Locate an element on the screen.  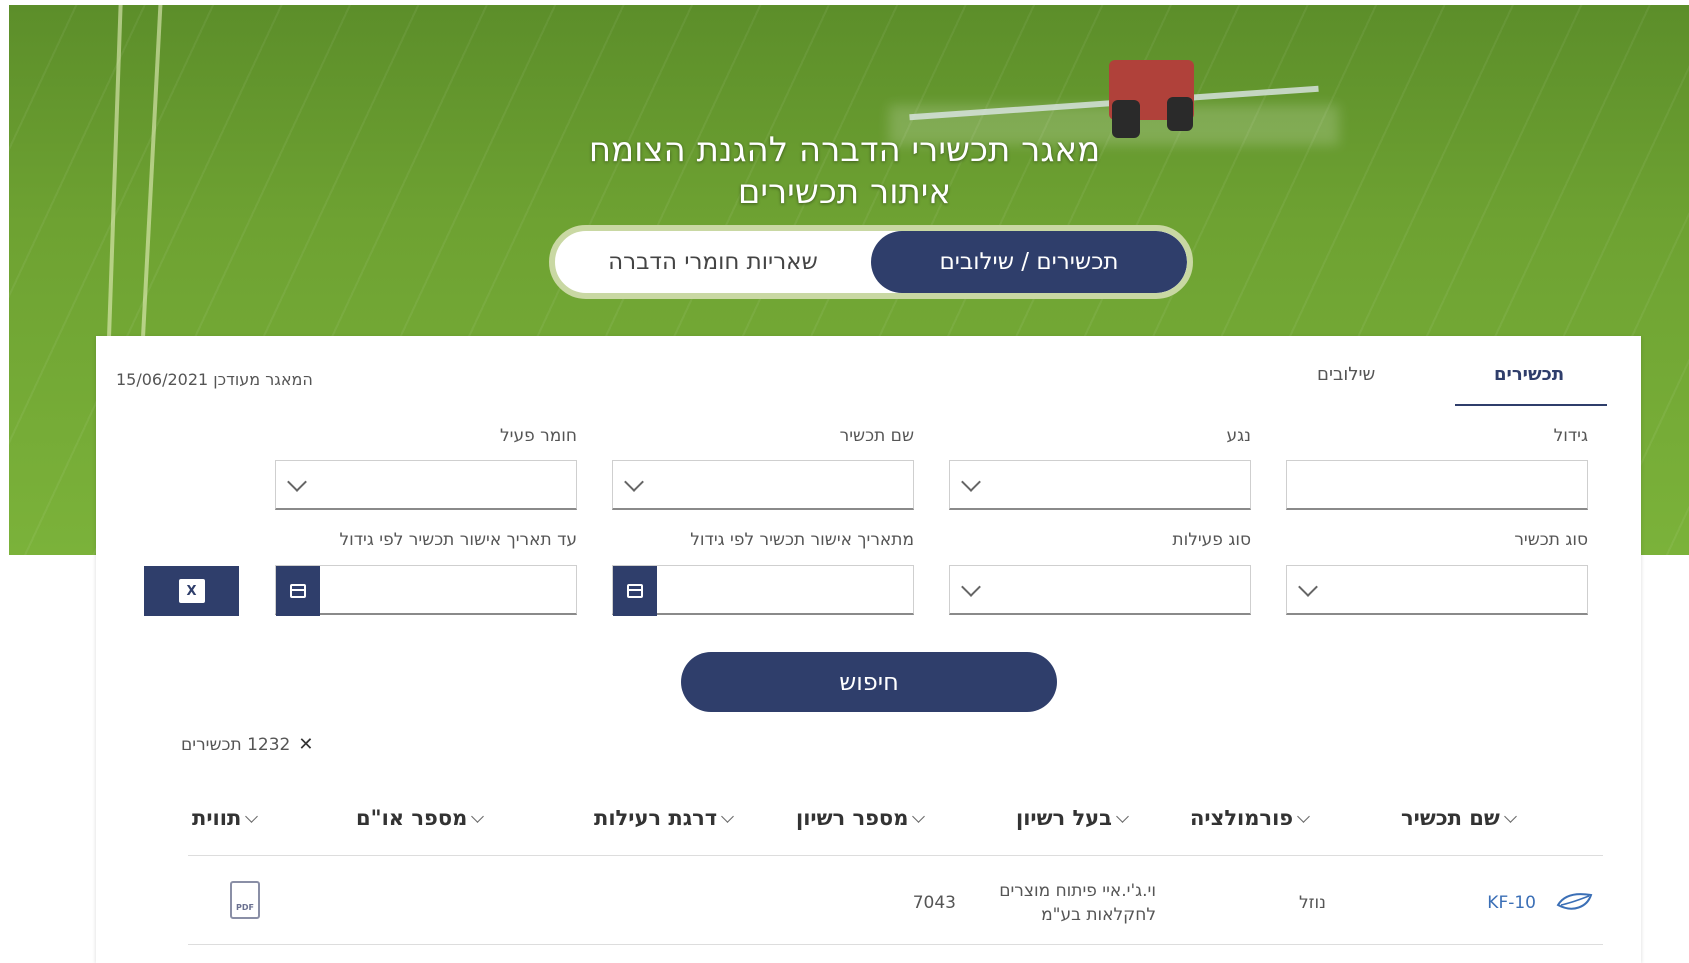
to-date-input is located at coordinates (426, 590).